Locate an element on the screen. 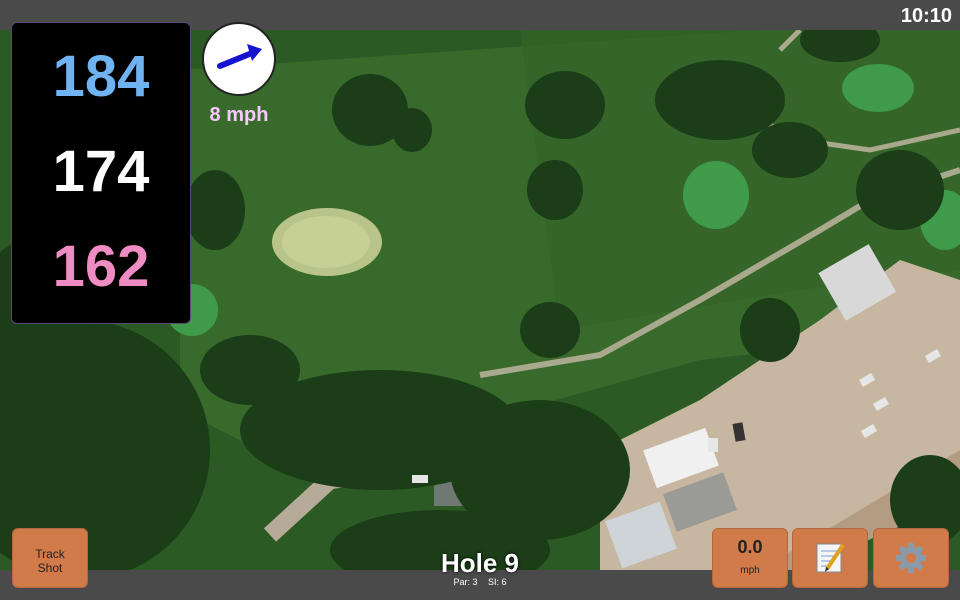 Image resolution: width=960 pixels, height=600 pixels. distance-front: 162 is located at coordinates (101, 266).